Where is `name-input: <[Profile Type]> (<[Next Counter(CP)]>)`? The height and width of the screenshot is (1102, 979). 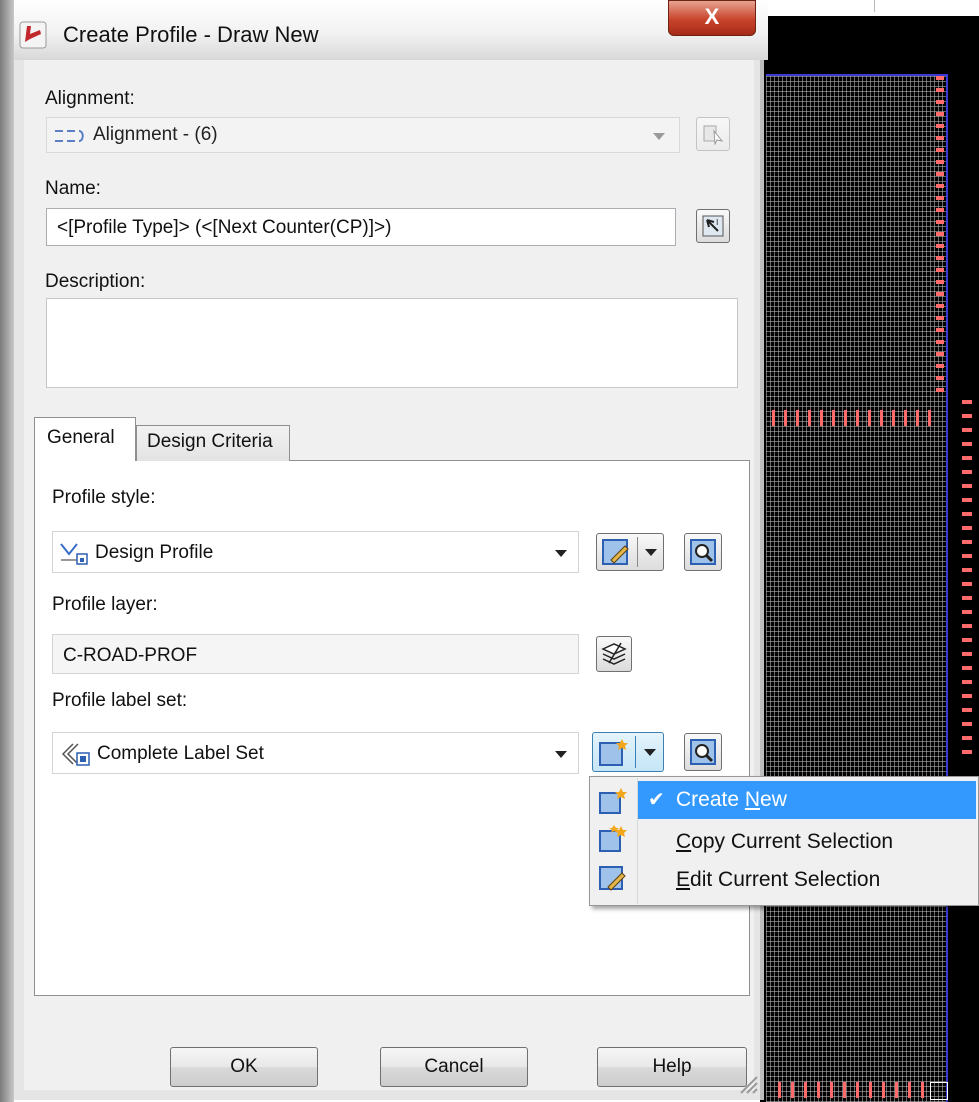
name-input: <[Profile Type]> (<[Next Counter(CP)]>) is located at coordinates (361, 227).